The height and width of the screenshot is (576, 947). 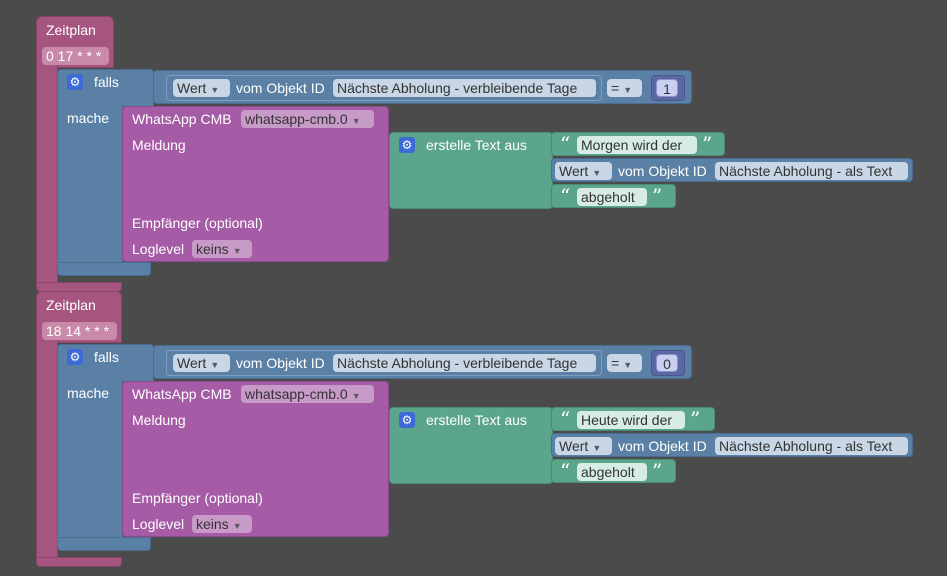 What do you see at coordinates (79, 331) in the screenshot?
I see `cron-field: 18 14 * * *` at bounding box center [79, 331].